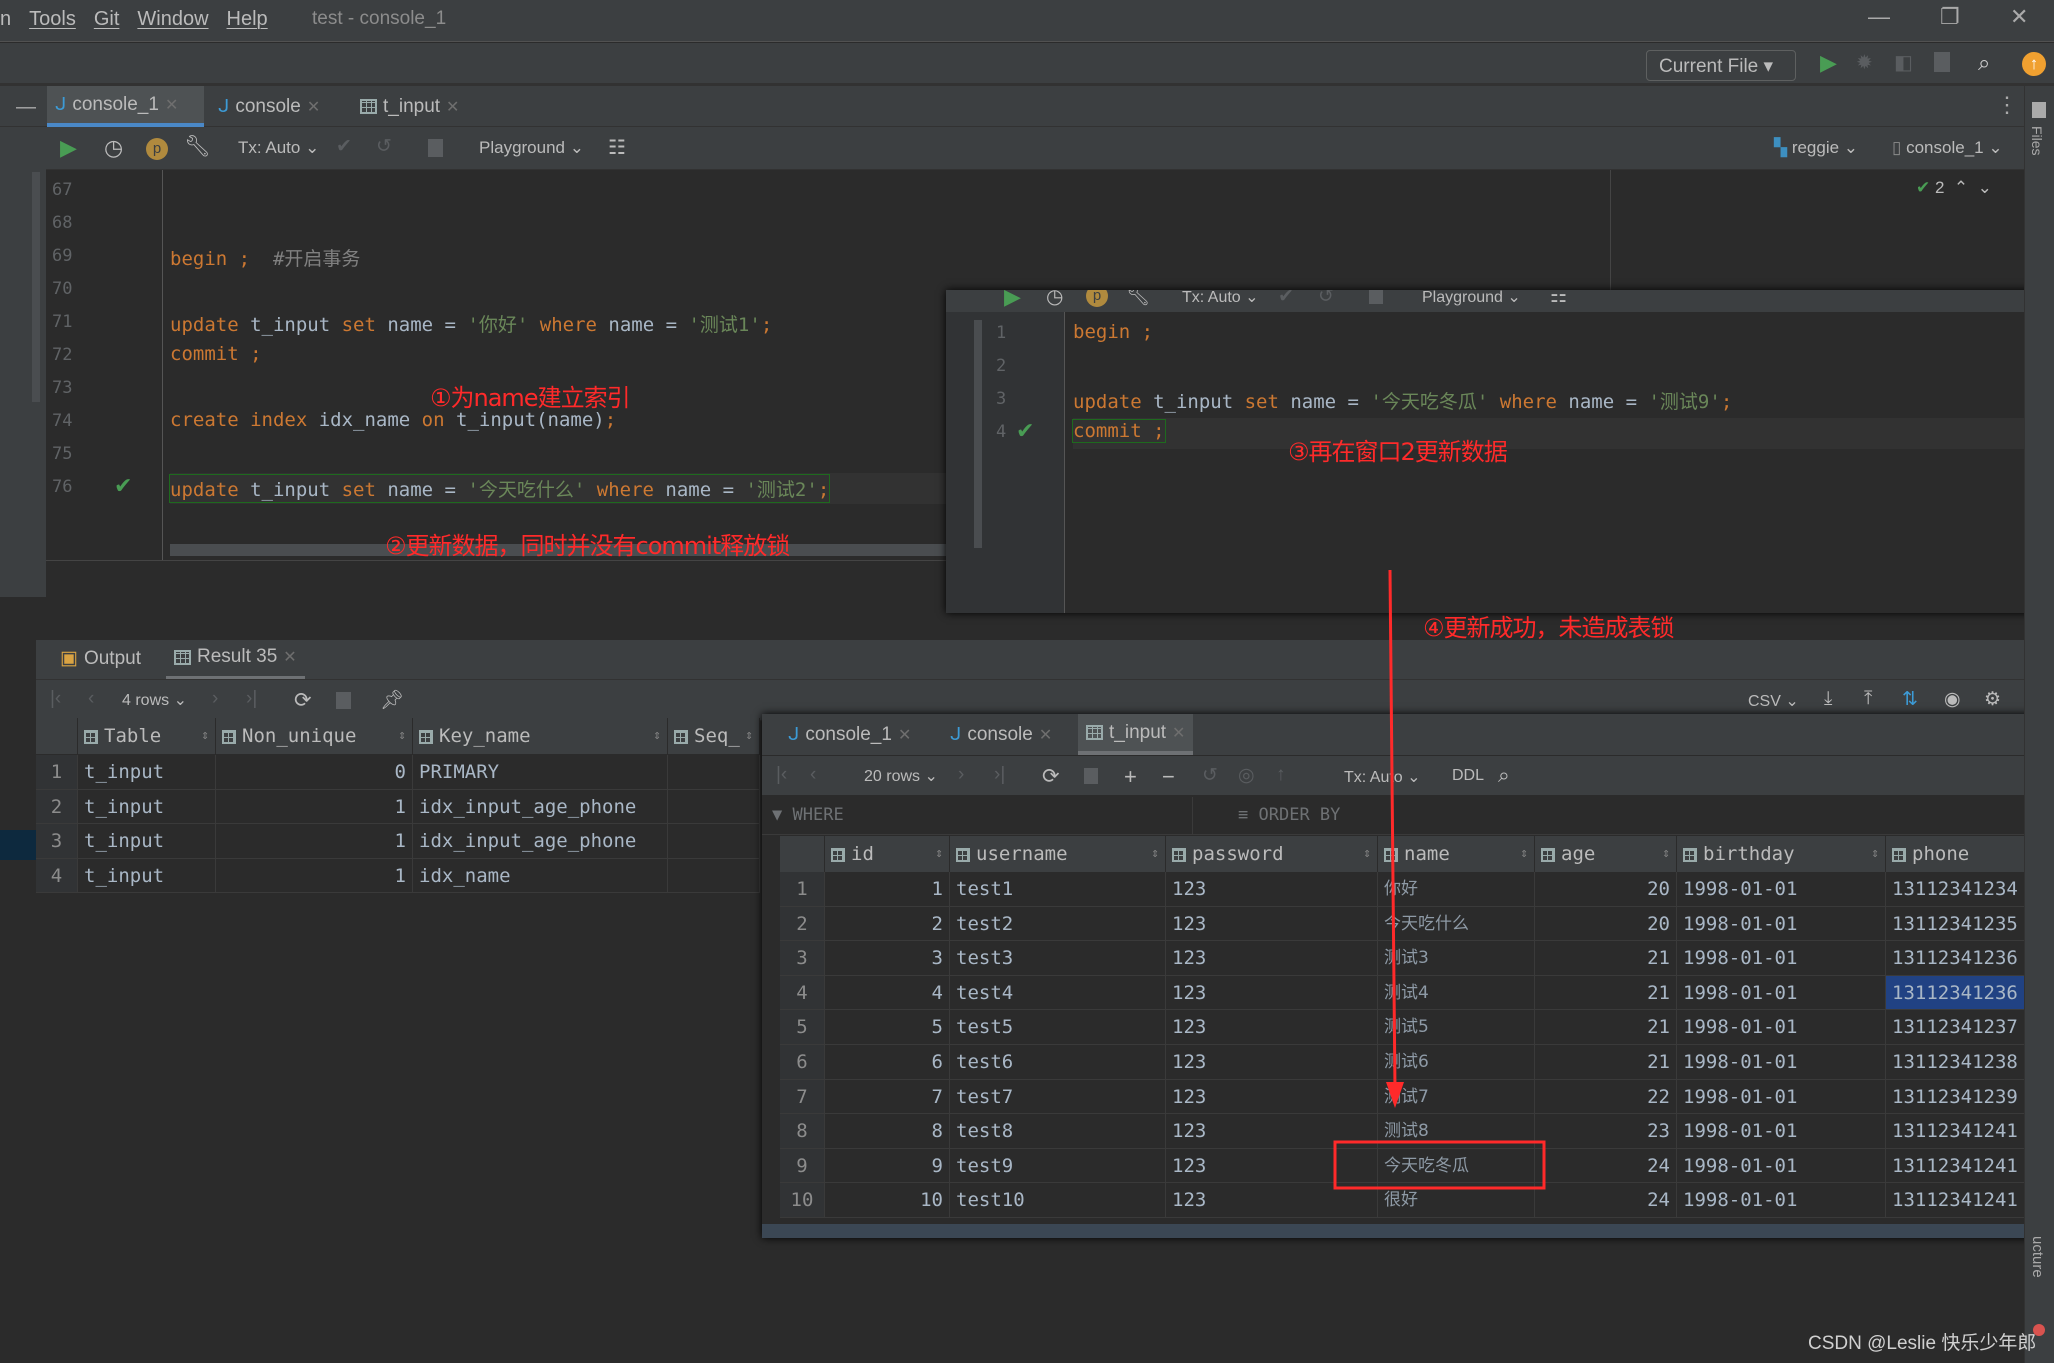 This screenshot has height=1363, width=2054. I want to click on upload-icon: ⤒, so click(1868, 699).